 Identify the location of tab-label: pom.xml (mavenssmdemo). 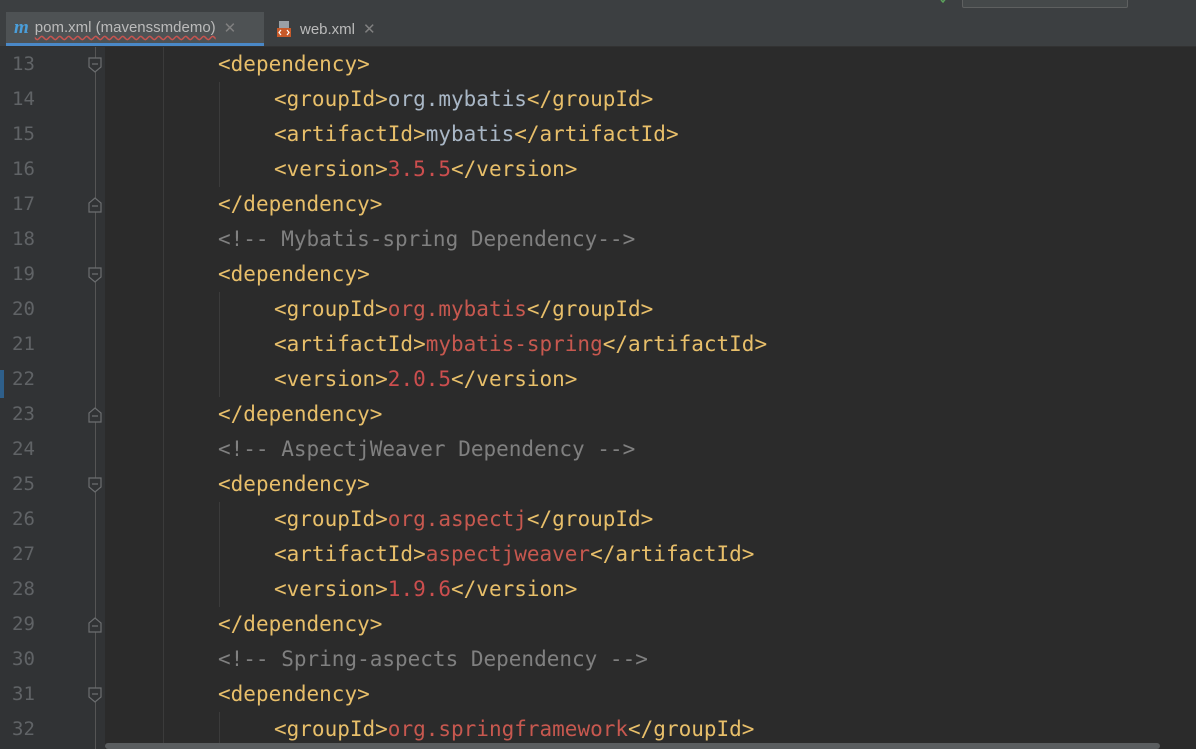
(125, 27).